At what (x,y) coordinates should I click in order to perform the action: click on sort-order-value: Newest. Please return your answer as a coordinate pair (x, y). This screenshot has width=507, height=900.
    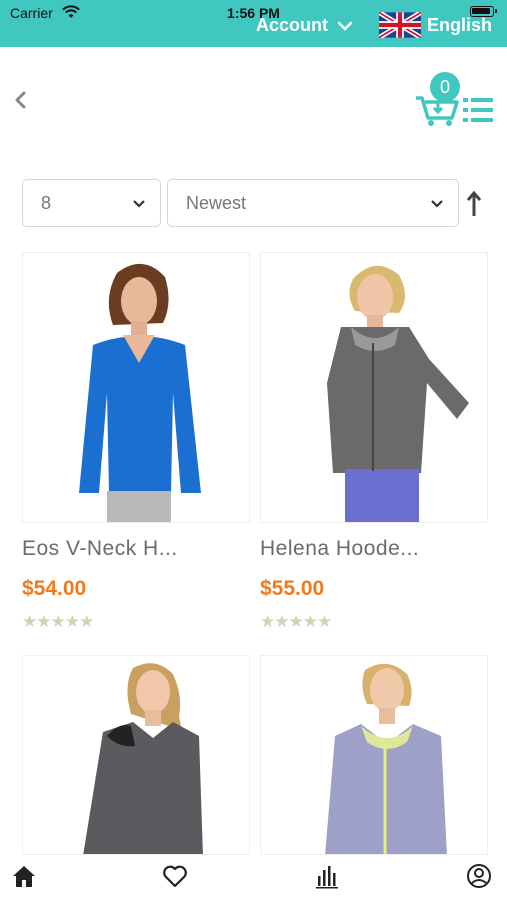
    Looking at the image, I should click on (216, 202).